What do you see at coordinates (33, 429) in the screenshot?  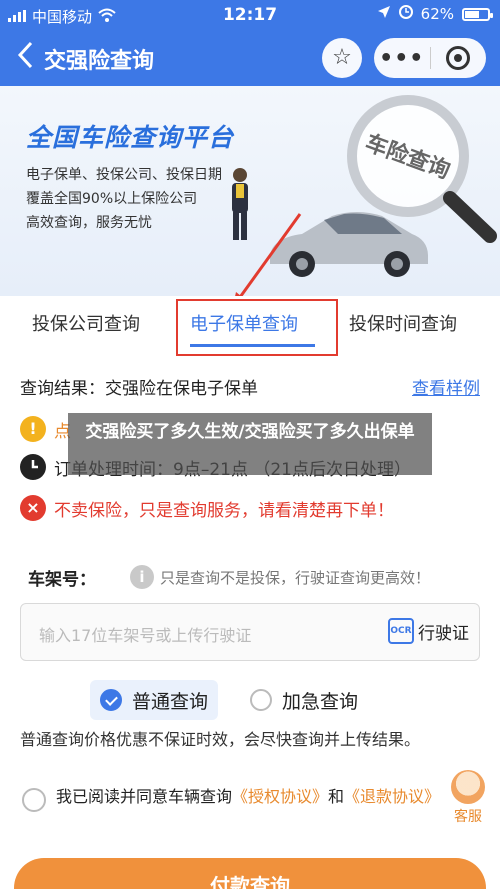 I see `warning-icon: !` at bounding box center [33, 429].